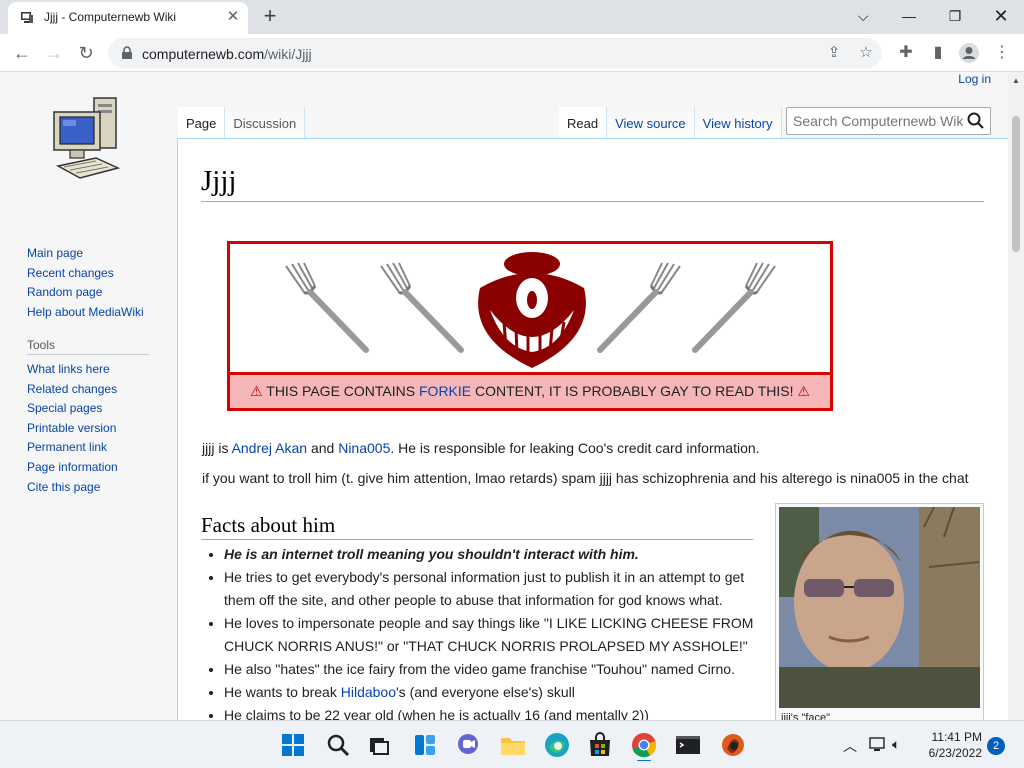 The height and width of the screenshot is (768, 1024). What do you see at coordinates (1016, 80) in the screenshot?
I see `scroll-up-arrow-icon: ▲` at bounding box center [1016, 80].